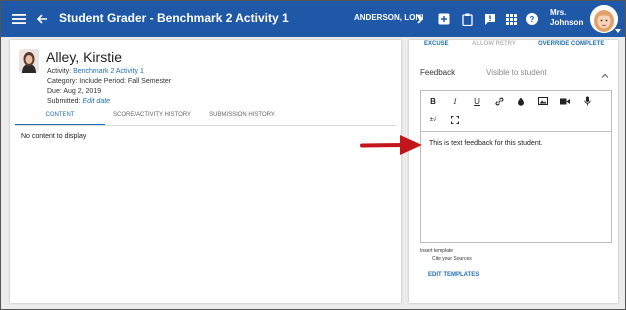 The image size is (626, 310). I want to click on student-name: Alley, Kirstie, so click(84, 57).